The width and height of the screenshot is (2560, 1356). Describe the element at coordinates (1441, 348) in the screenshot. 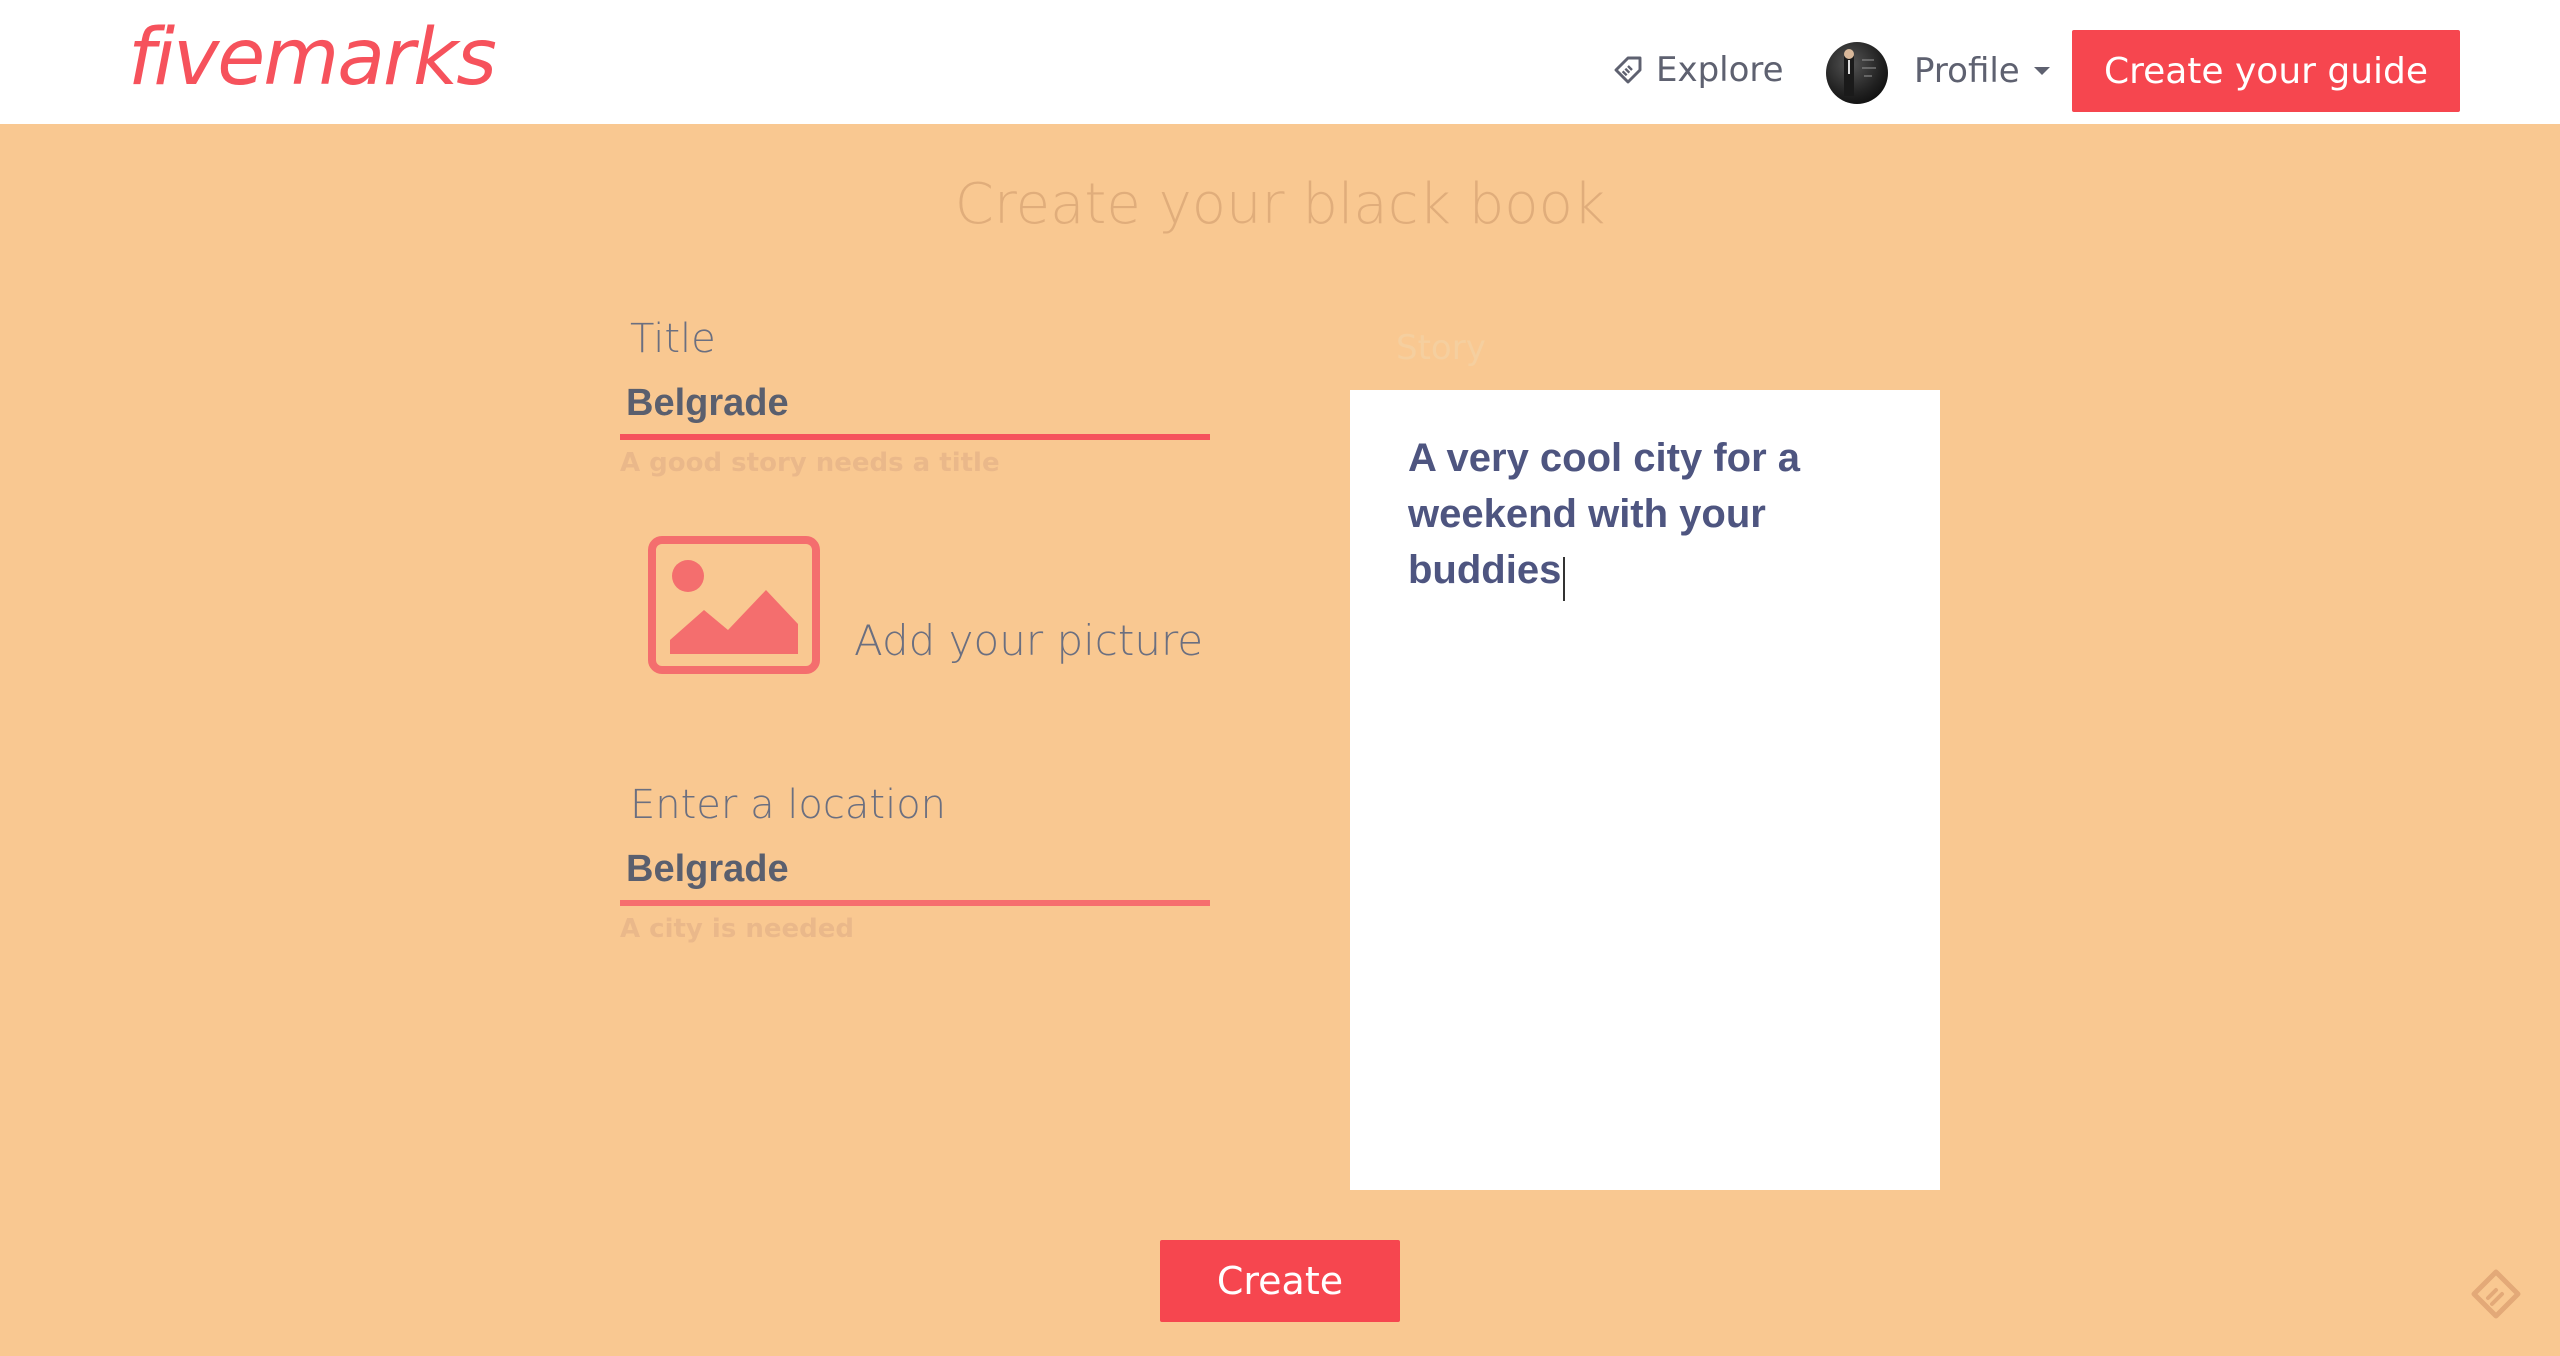

I see `story-label: Story` at that location.